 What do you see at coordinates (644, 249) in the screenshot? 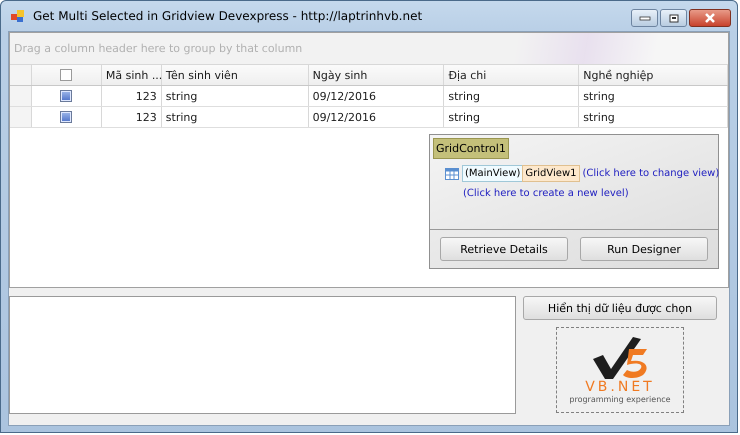
I see `designer-button: Run Designer` at bounding box center [644, 249].